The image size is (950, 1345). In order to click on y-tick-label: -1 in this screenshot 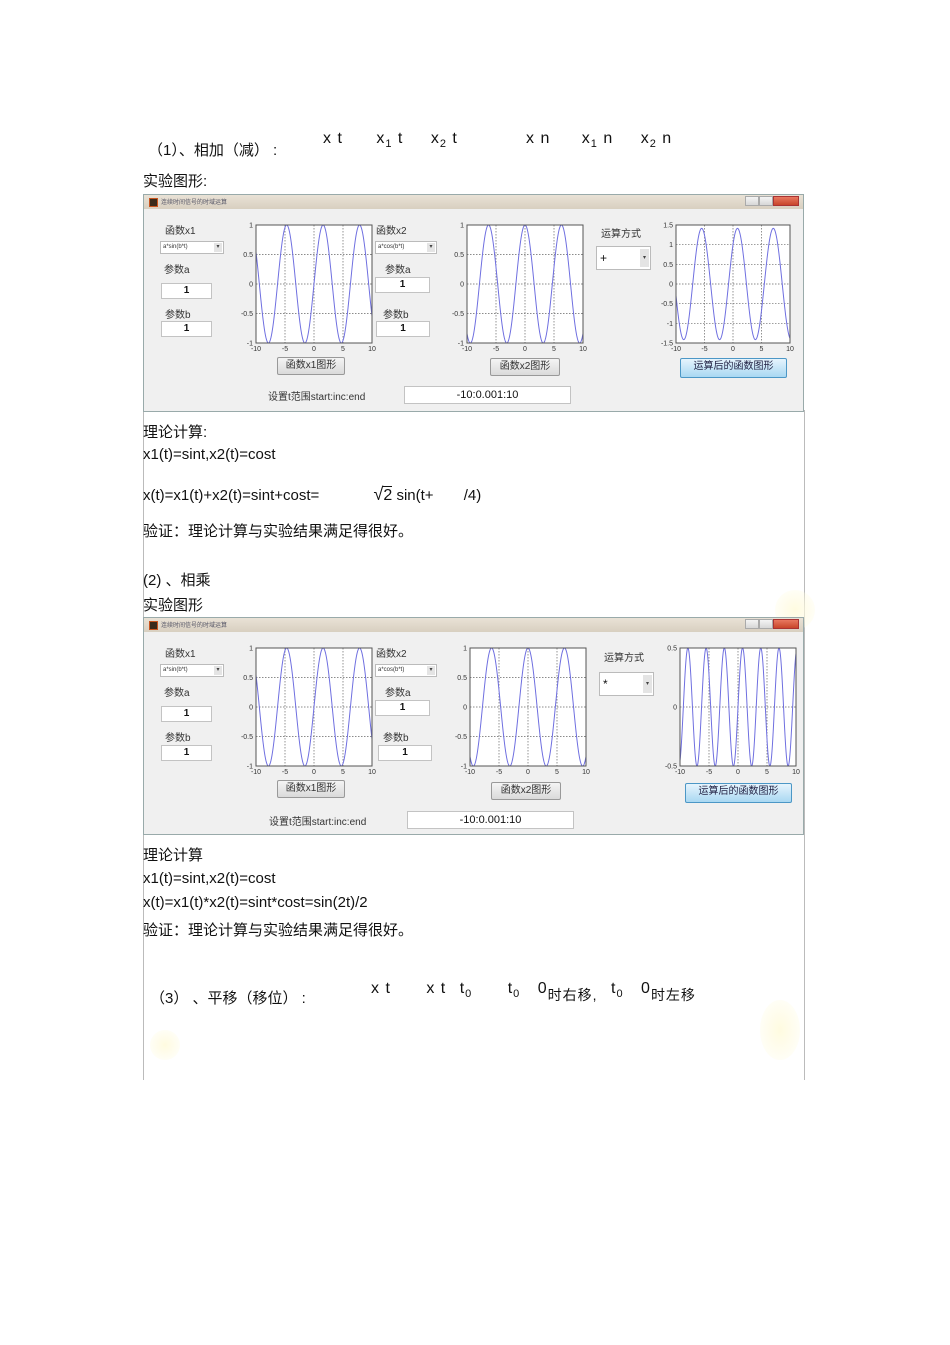, I will do `click(250, 767)`.